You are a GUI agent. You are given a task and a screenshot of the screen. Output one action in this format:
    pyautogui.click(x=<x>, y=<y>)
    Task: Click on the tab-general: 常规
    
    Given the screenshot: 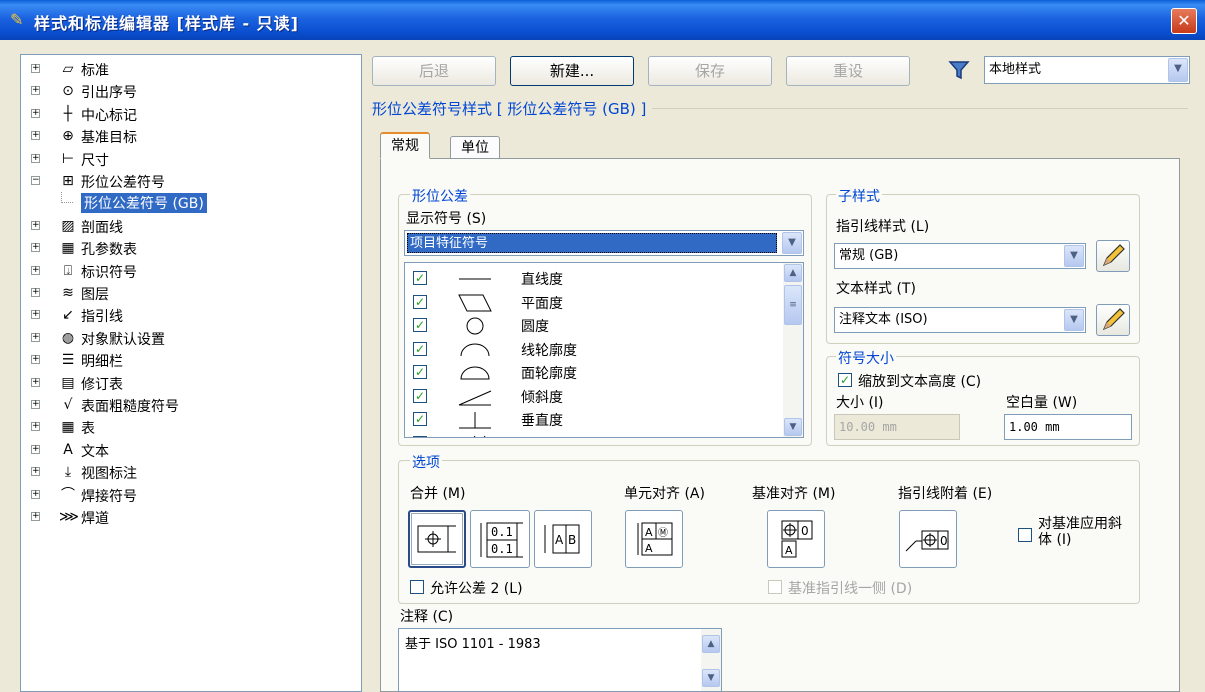 What is the action you would take?
    pyautogui.click(x=405, y=145)
    